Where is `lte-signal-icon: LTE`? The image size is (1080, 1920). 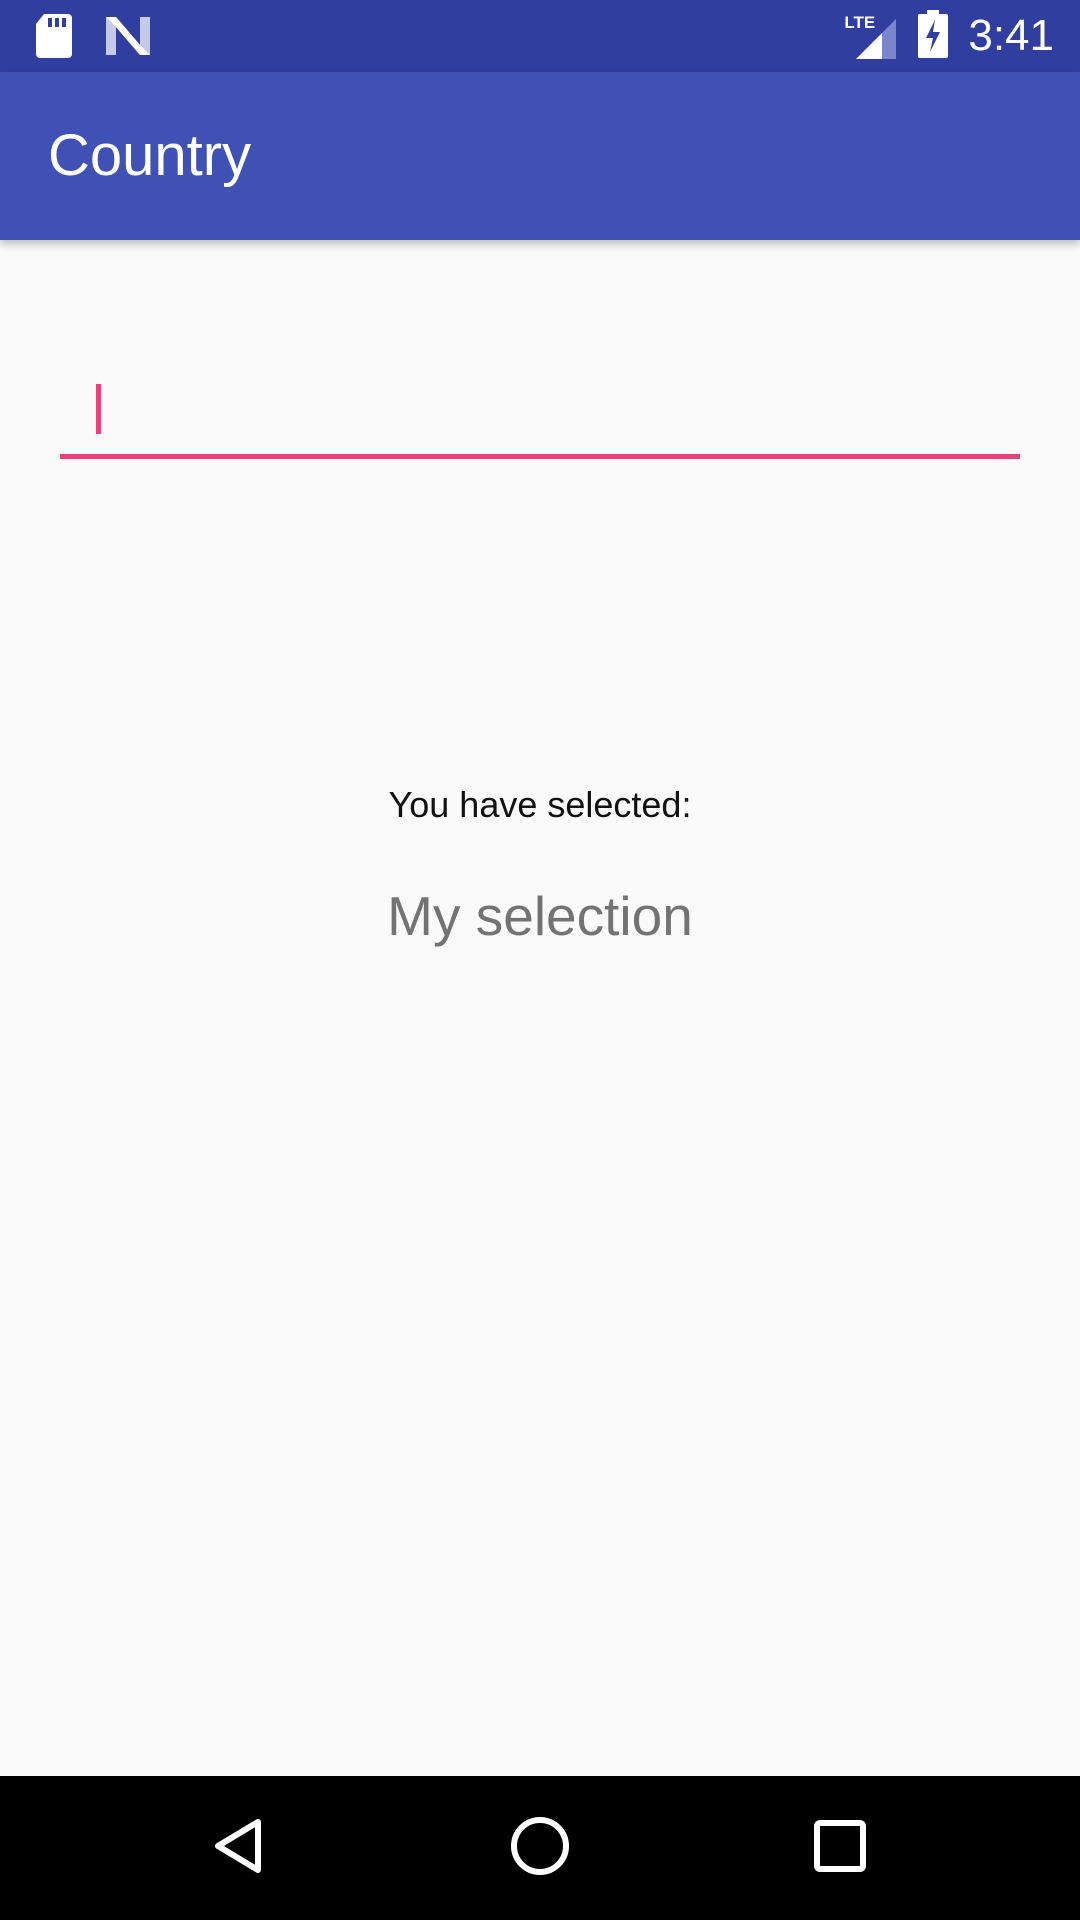
lte-signal-icon: LTE is located at coordinates (870, 36).